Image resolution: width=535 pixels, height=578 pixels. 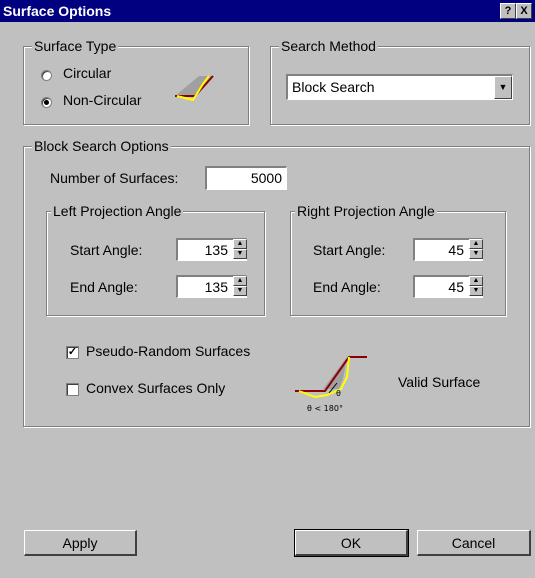 What do you see at coordinates (106, 250) in the screenshot?
I see `left-start-angle-label: Start Angle:` at bounding box center [106, 250].